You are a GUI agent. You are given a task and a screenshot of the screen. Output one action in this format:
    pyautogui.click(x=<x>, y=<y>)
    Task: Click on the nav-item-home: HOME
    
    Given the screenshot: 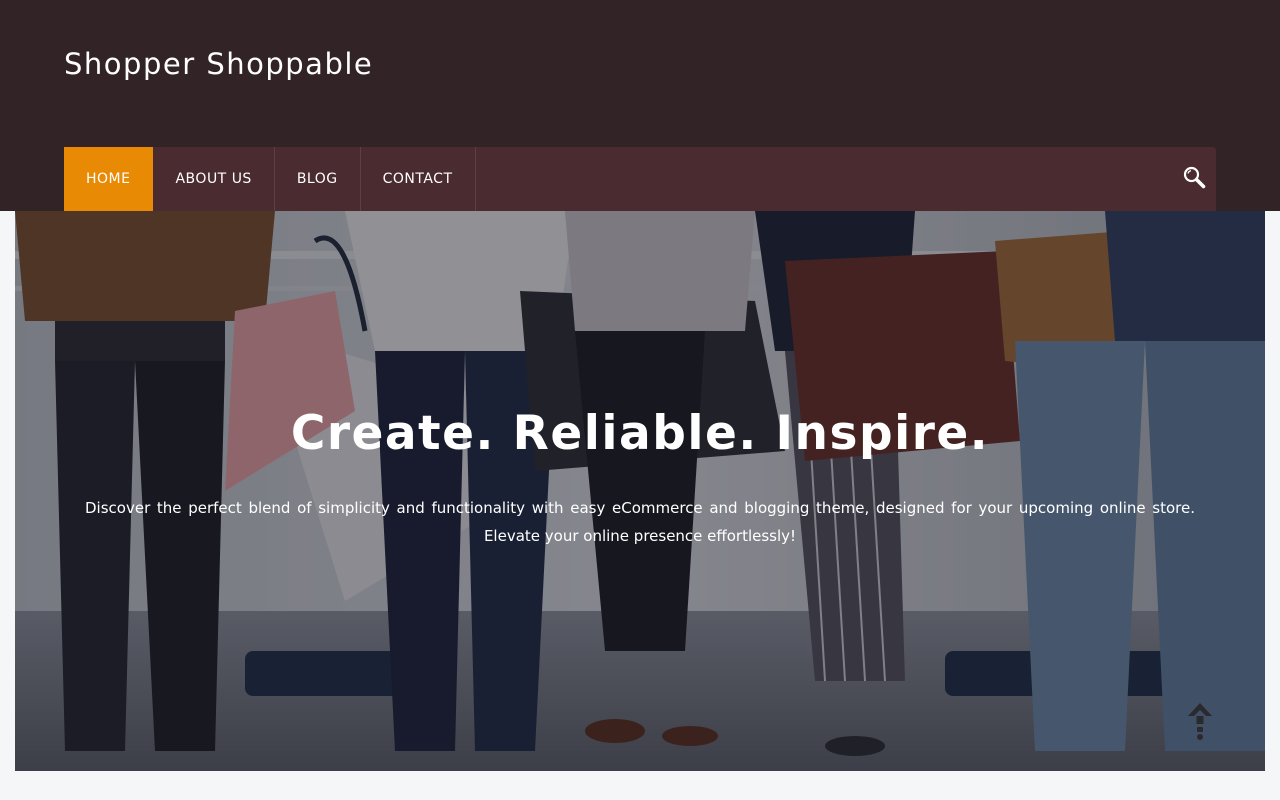 What is the action you would take?
    pyautogui.click(x=109, y=179)
    